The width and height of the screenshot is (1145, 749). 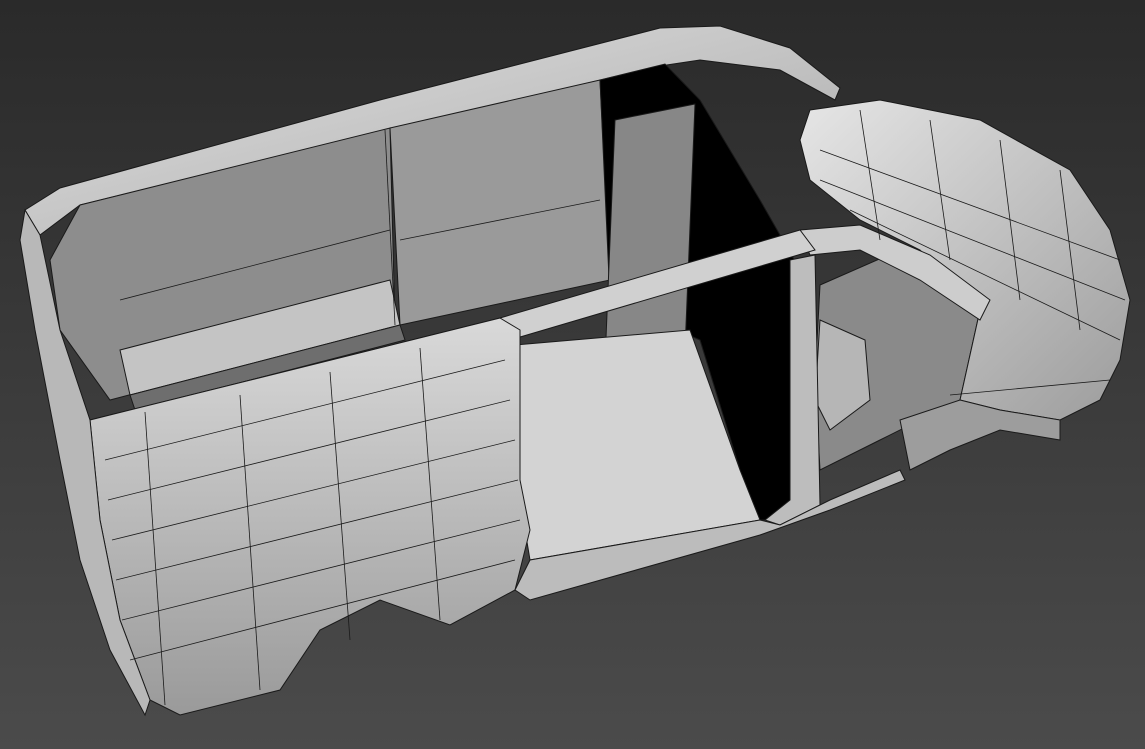 I want to click on interior-door-panel, so click(x=650, y=233).